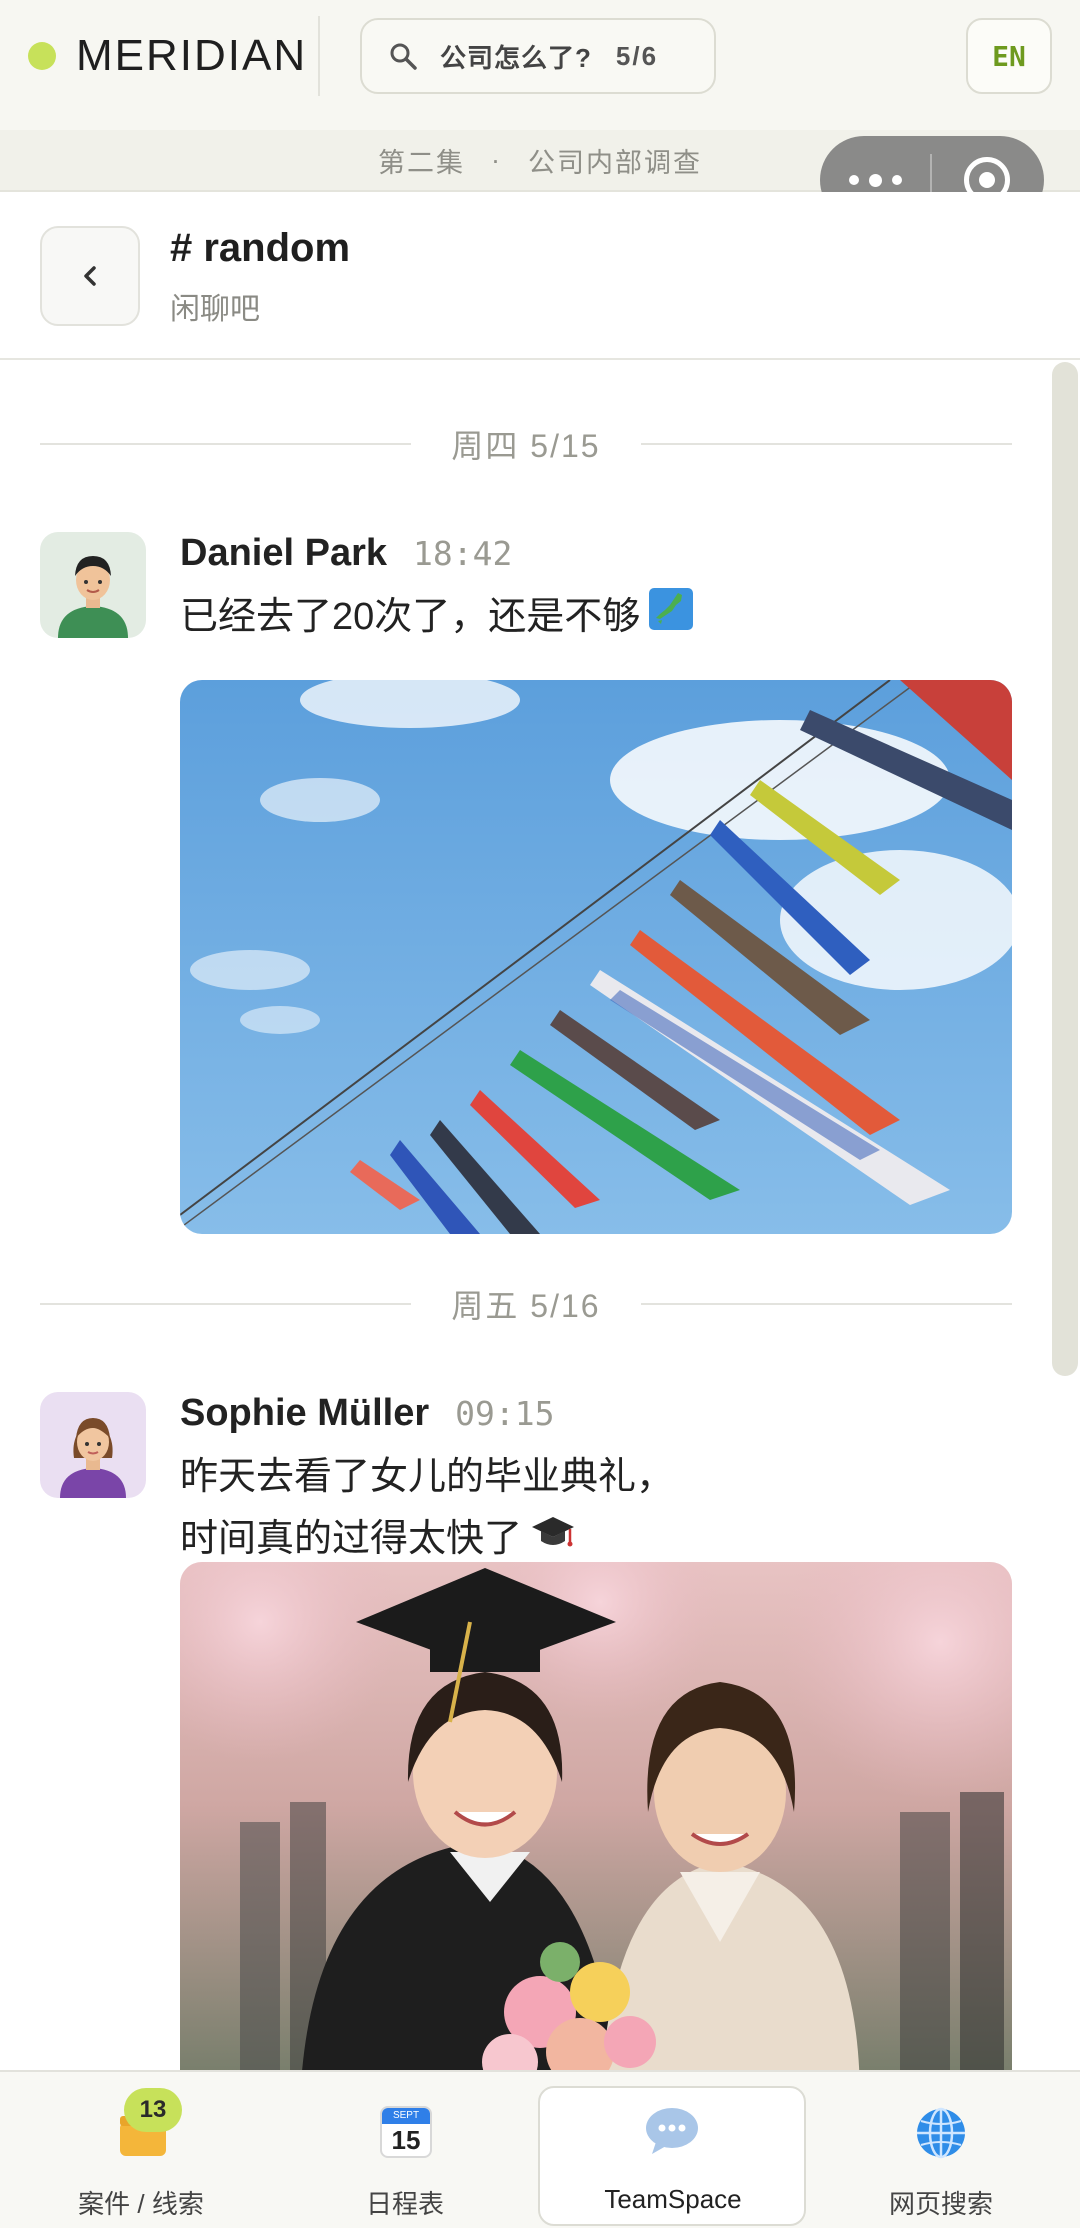  What do you see at coordinates (404, 2204) in the screenshot?
I see `tab-label: 日程表` at bounding box center [404, 2204].